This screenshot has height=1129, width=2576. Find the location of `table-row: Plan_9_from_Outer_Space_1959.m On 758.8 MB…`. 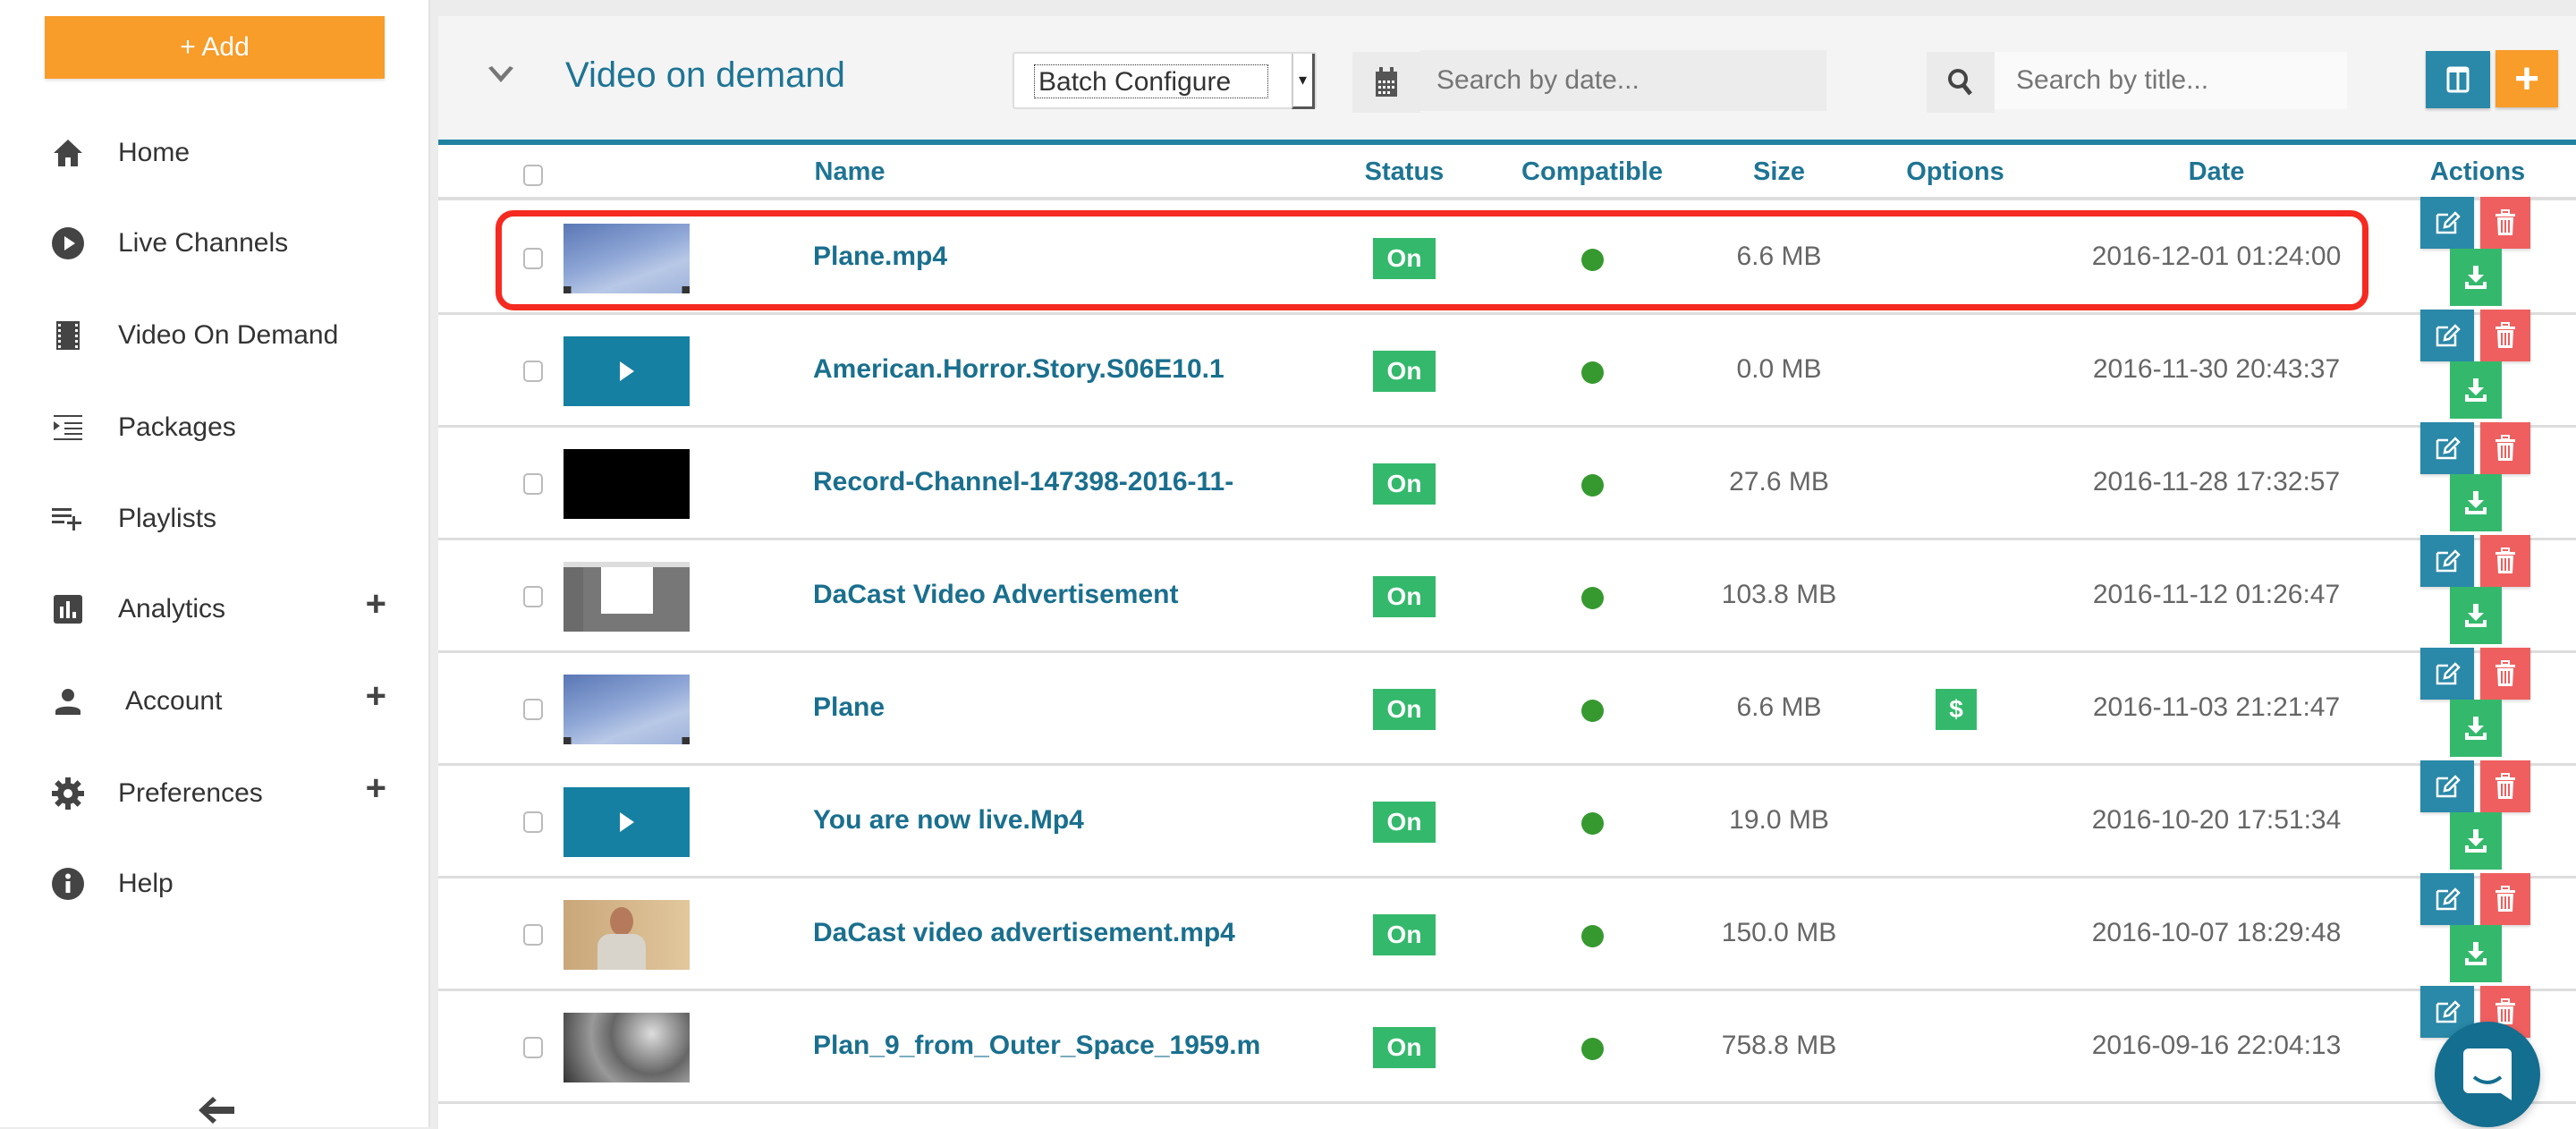

table-row: Plan_9_from_Outer_Space_1959.m On 758.8 MB… is located at coordinates (1507, 1045).